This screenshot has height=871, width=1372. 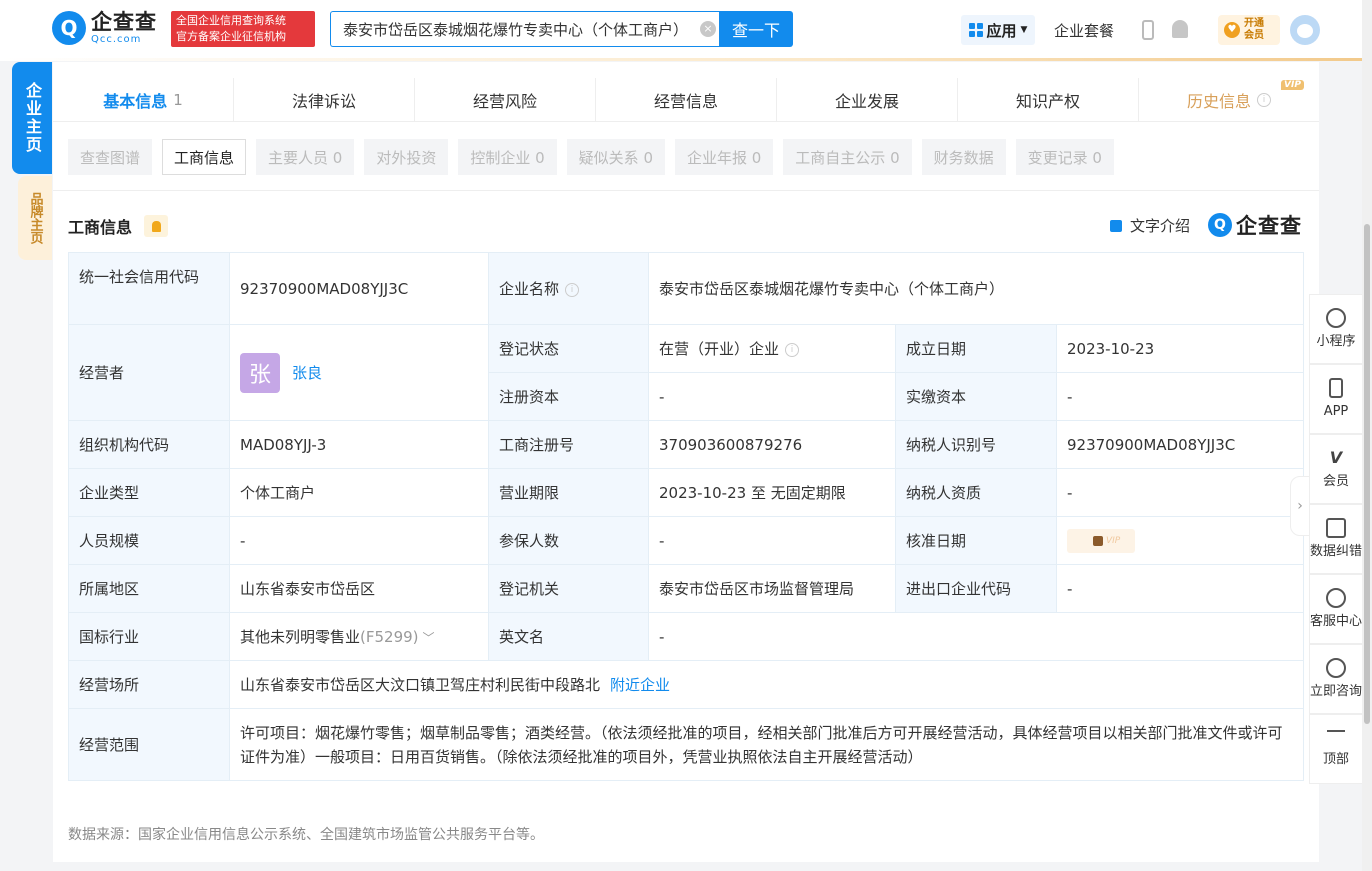 I want to click on label-authority: 登记机关, so click(x=568, y=588).